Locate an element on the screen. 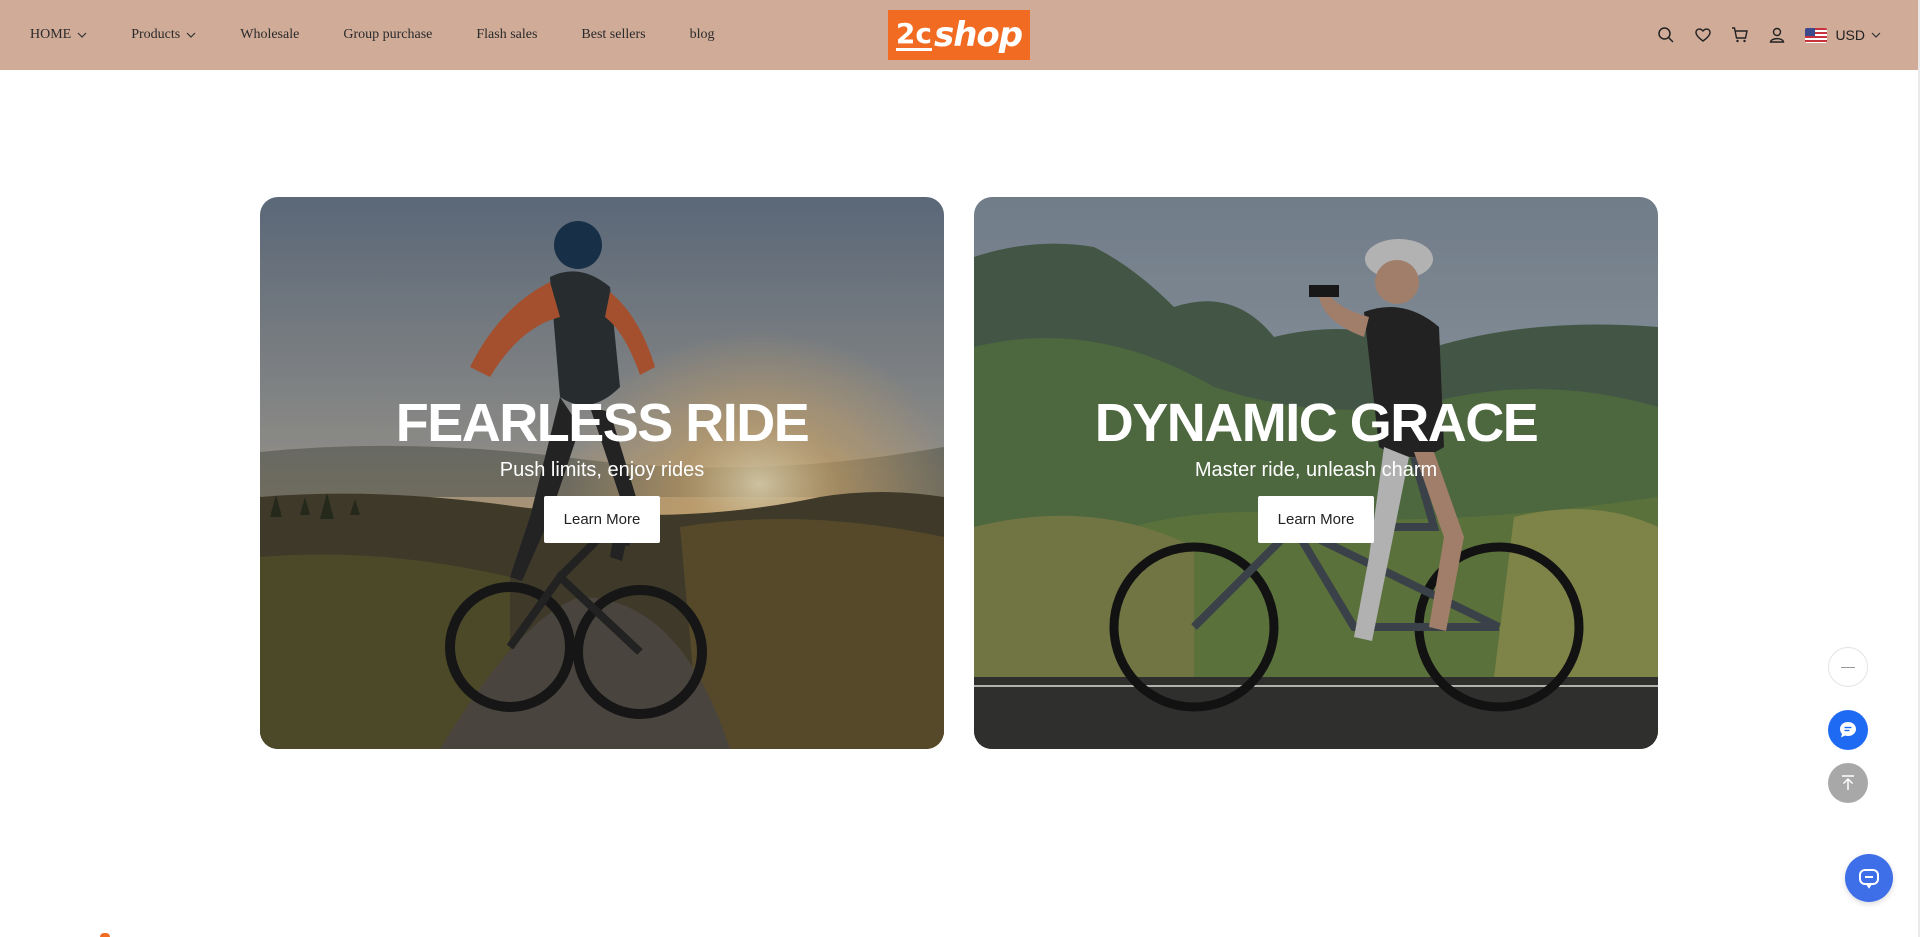 This screenshot has height=937, width=1920. nav-item-best-sellers: Best sellers is located at coordinates (613, 35).